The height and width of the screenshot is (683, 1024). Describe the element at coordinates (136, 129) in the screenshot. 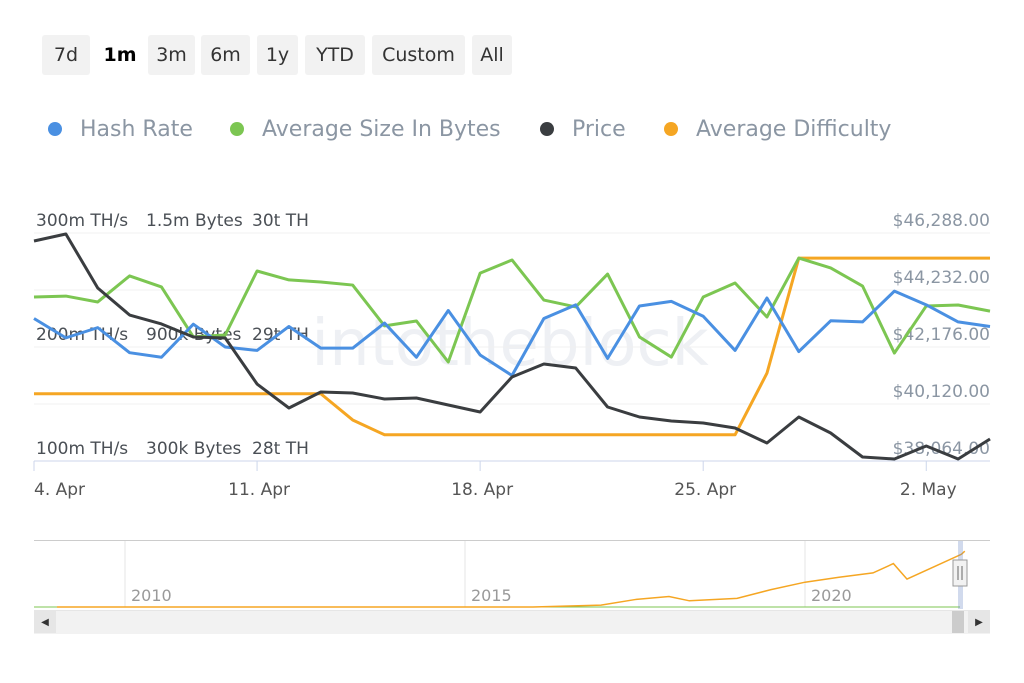

I see `legend-label: Hash Rate` at that location.